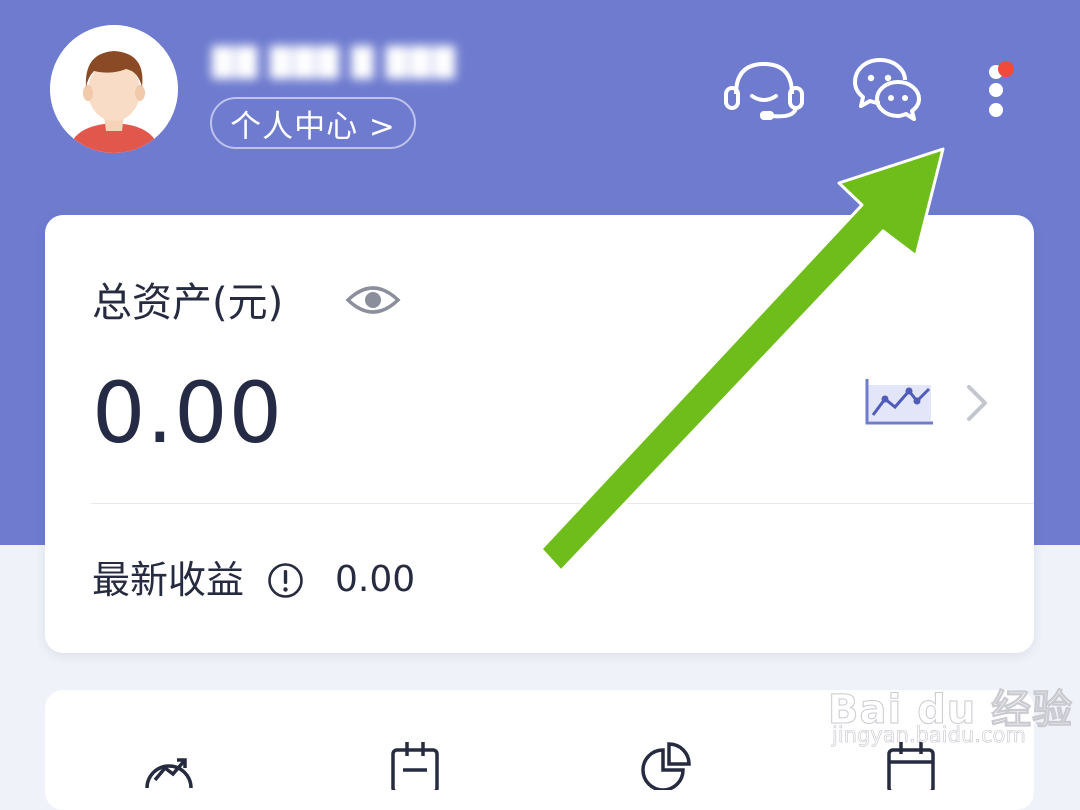  What do you see at coordinates (977, 403) in the screenshot?
I see `chevron-right-icon` at bounding box center [977, 403].